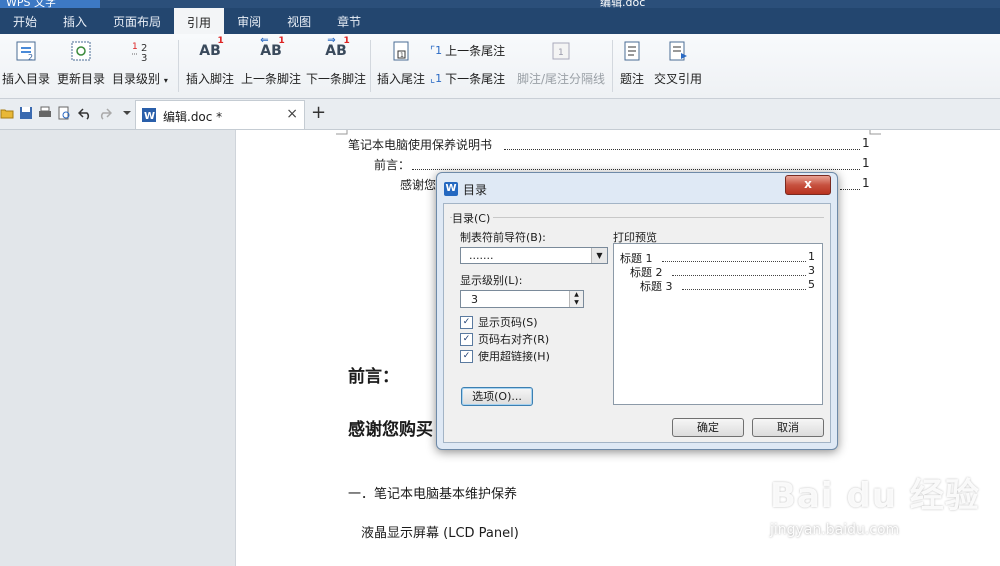  What do you see at coordinates (64, 113) in the screenshot?
I see `print-preview-icon` at bounding box center [64, 113].